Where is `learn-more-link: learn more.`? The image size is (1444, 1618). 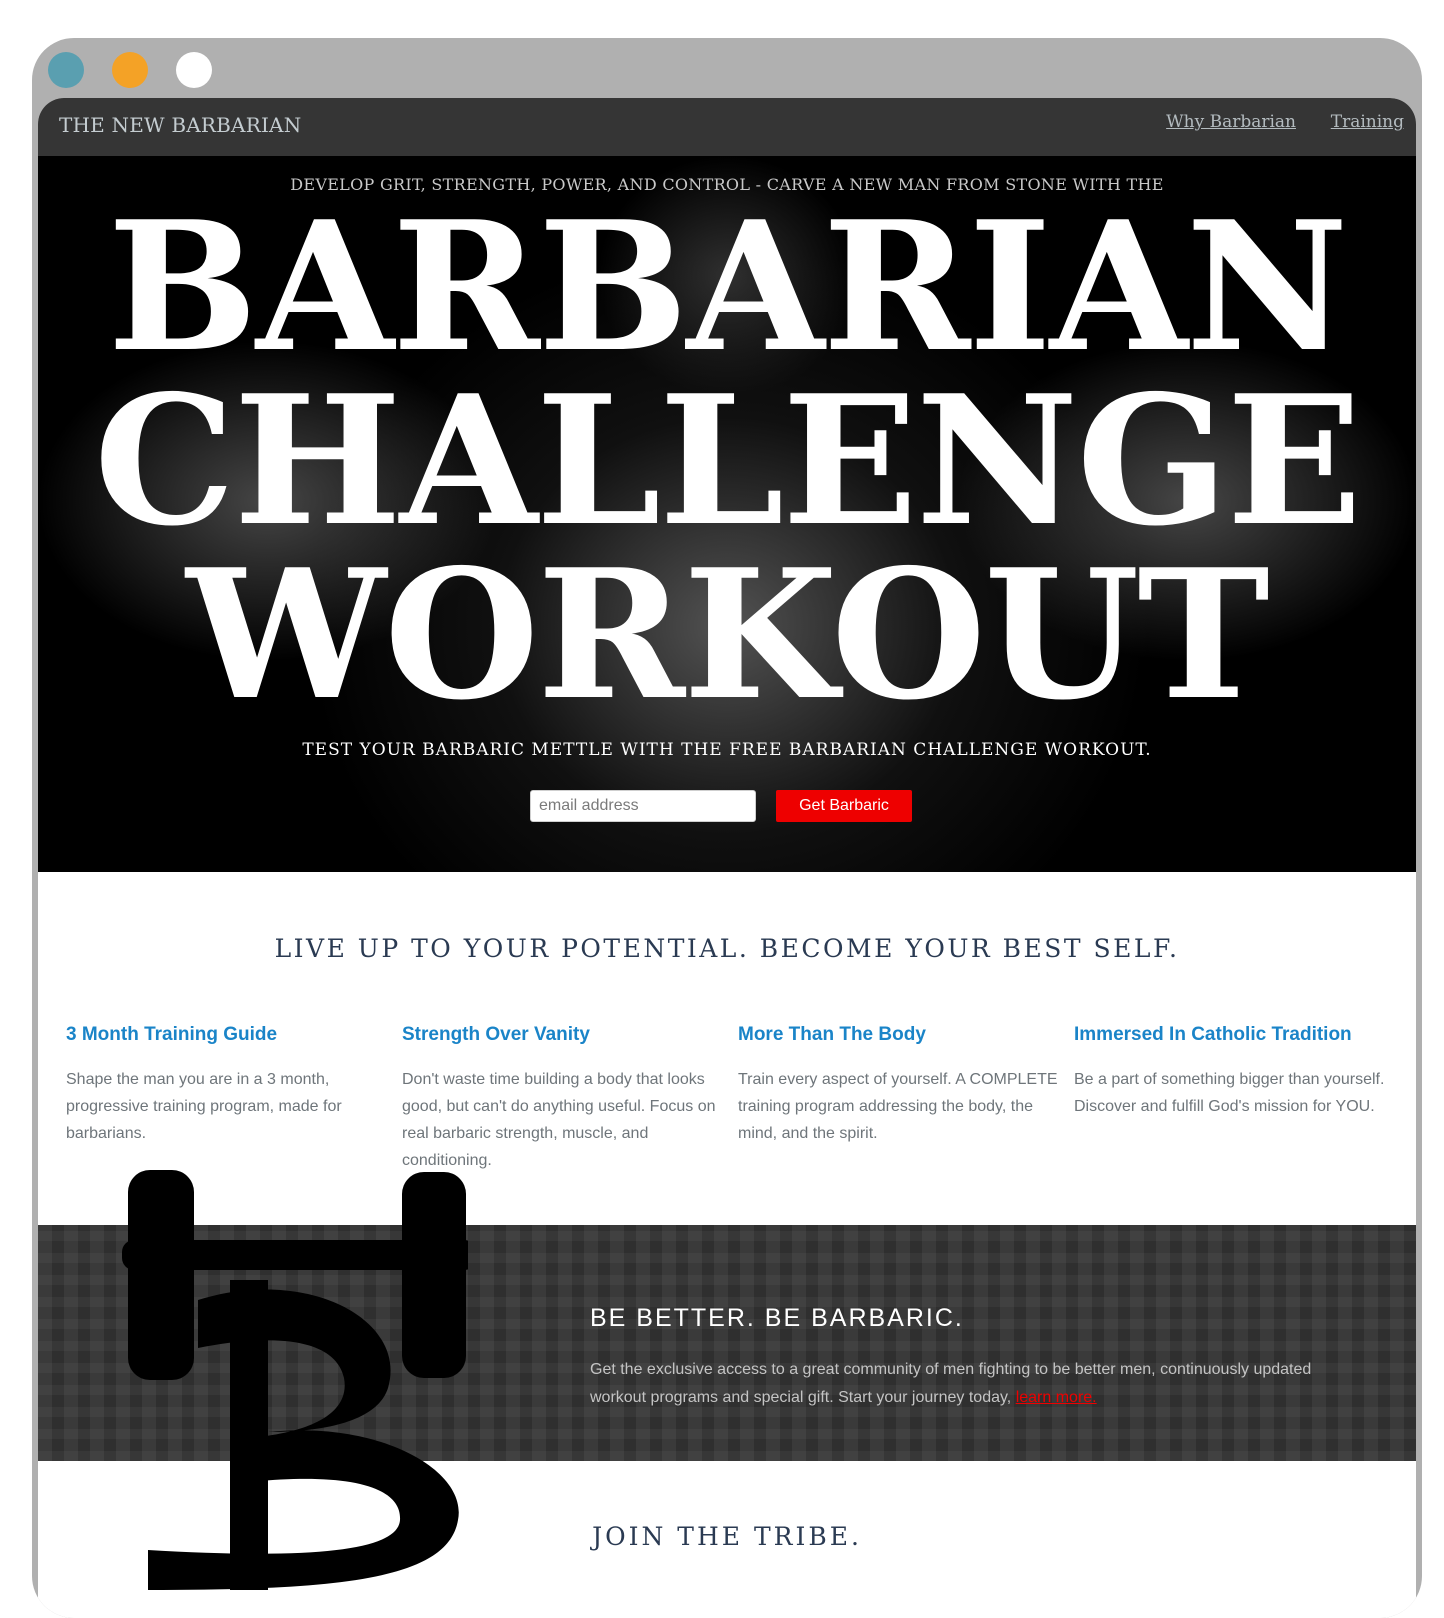
learn-more-link: learn more. is located at coordinates (1056, 1397).